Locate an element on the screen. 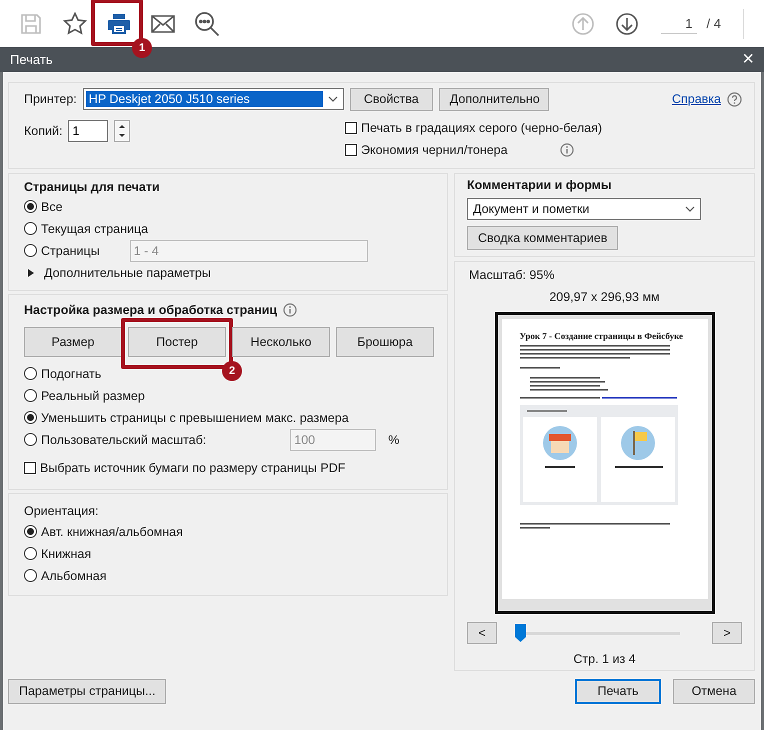 The width and height of the screenshot is (764, 730). copies-field: 1 is located at coordinates (88, 131).